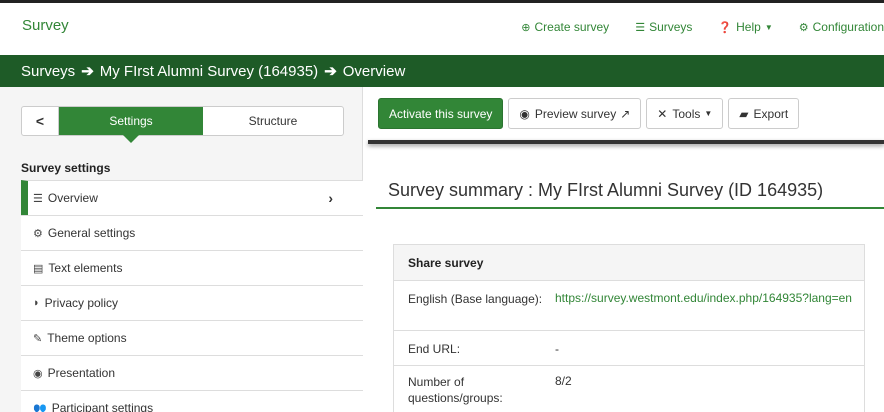 The height and width of the screenshot is (412, 884). Describe the element at coordinates (192, 337) in the screenshot. I see `sidebar-item-theme-options: ✎ Theme options` at that location.